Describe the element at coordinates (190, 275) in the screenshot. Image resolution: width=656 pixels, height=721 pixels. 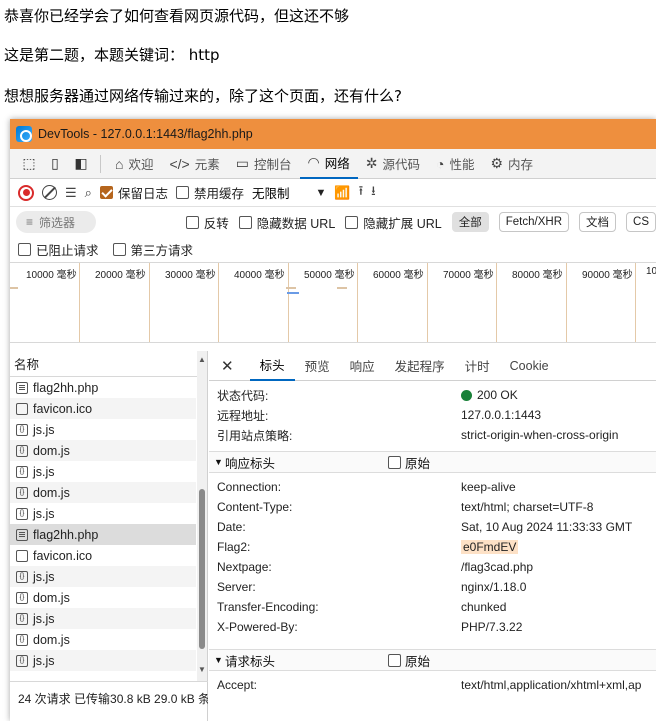
I see `timeline-tick-label: 30000 毫秒` at that location.